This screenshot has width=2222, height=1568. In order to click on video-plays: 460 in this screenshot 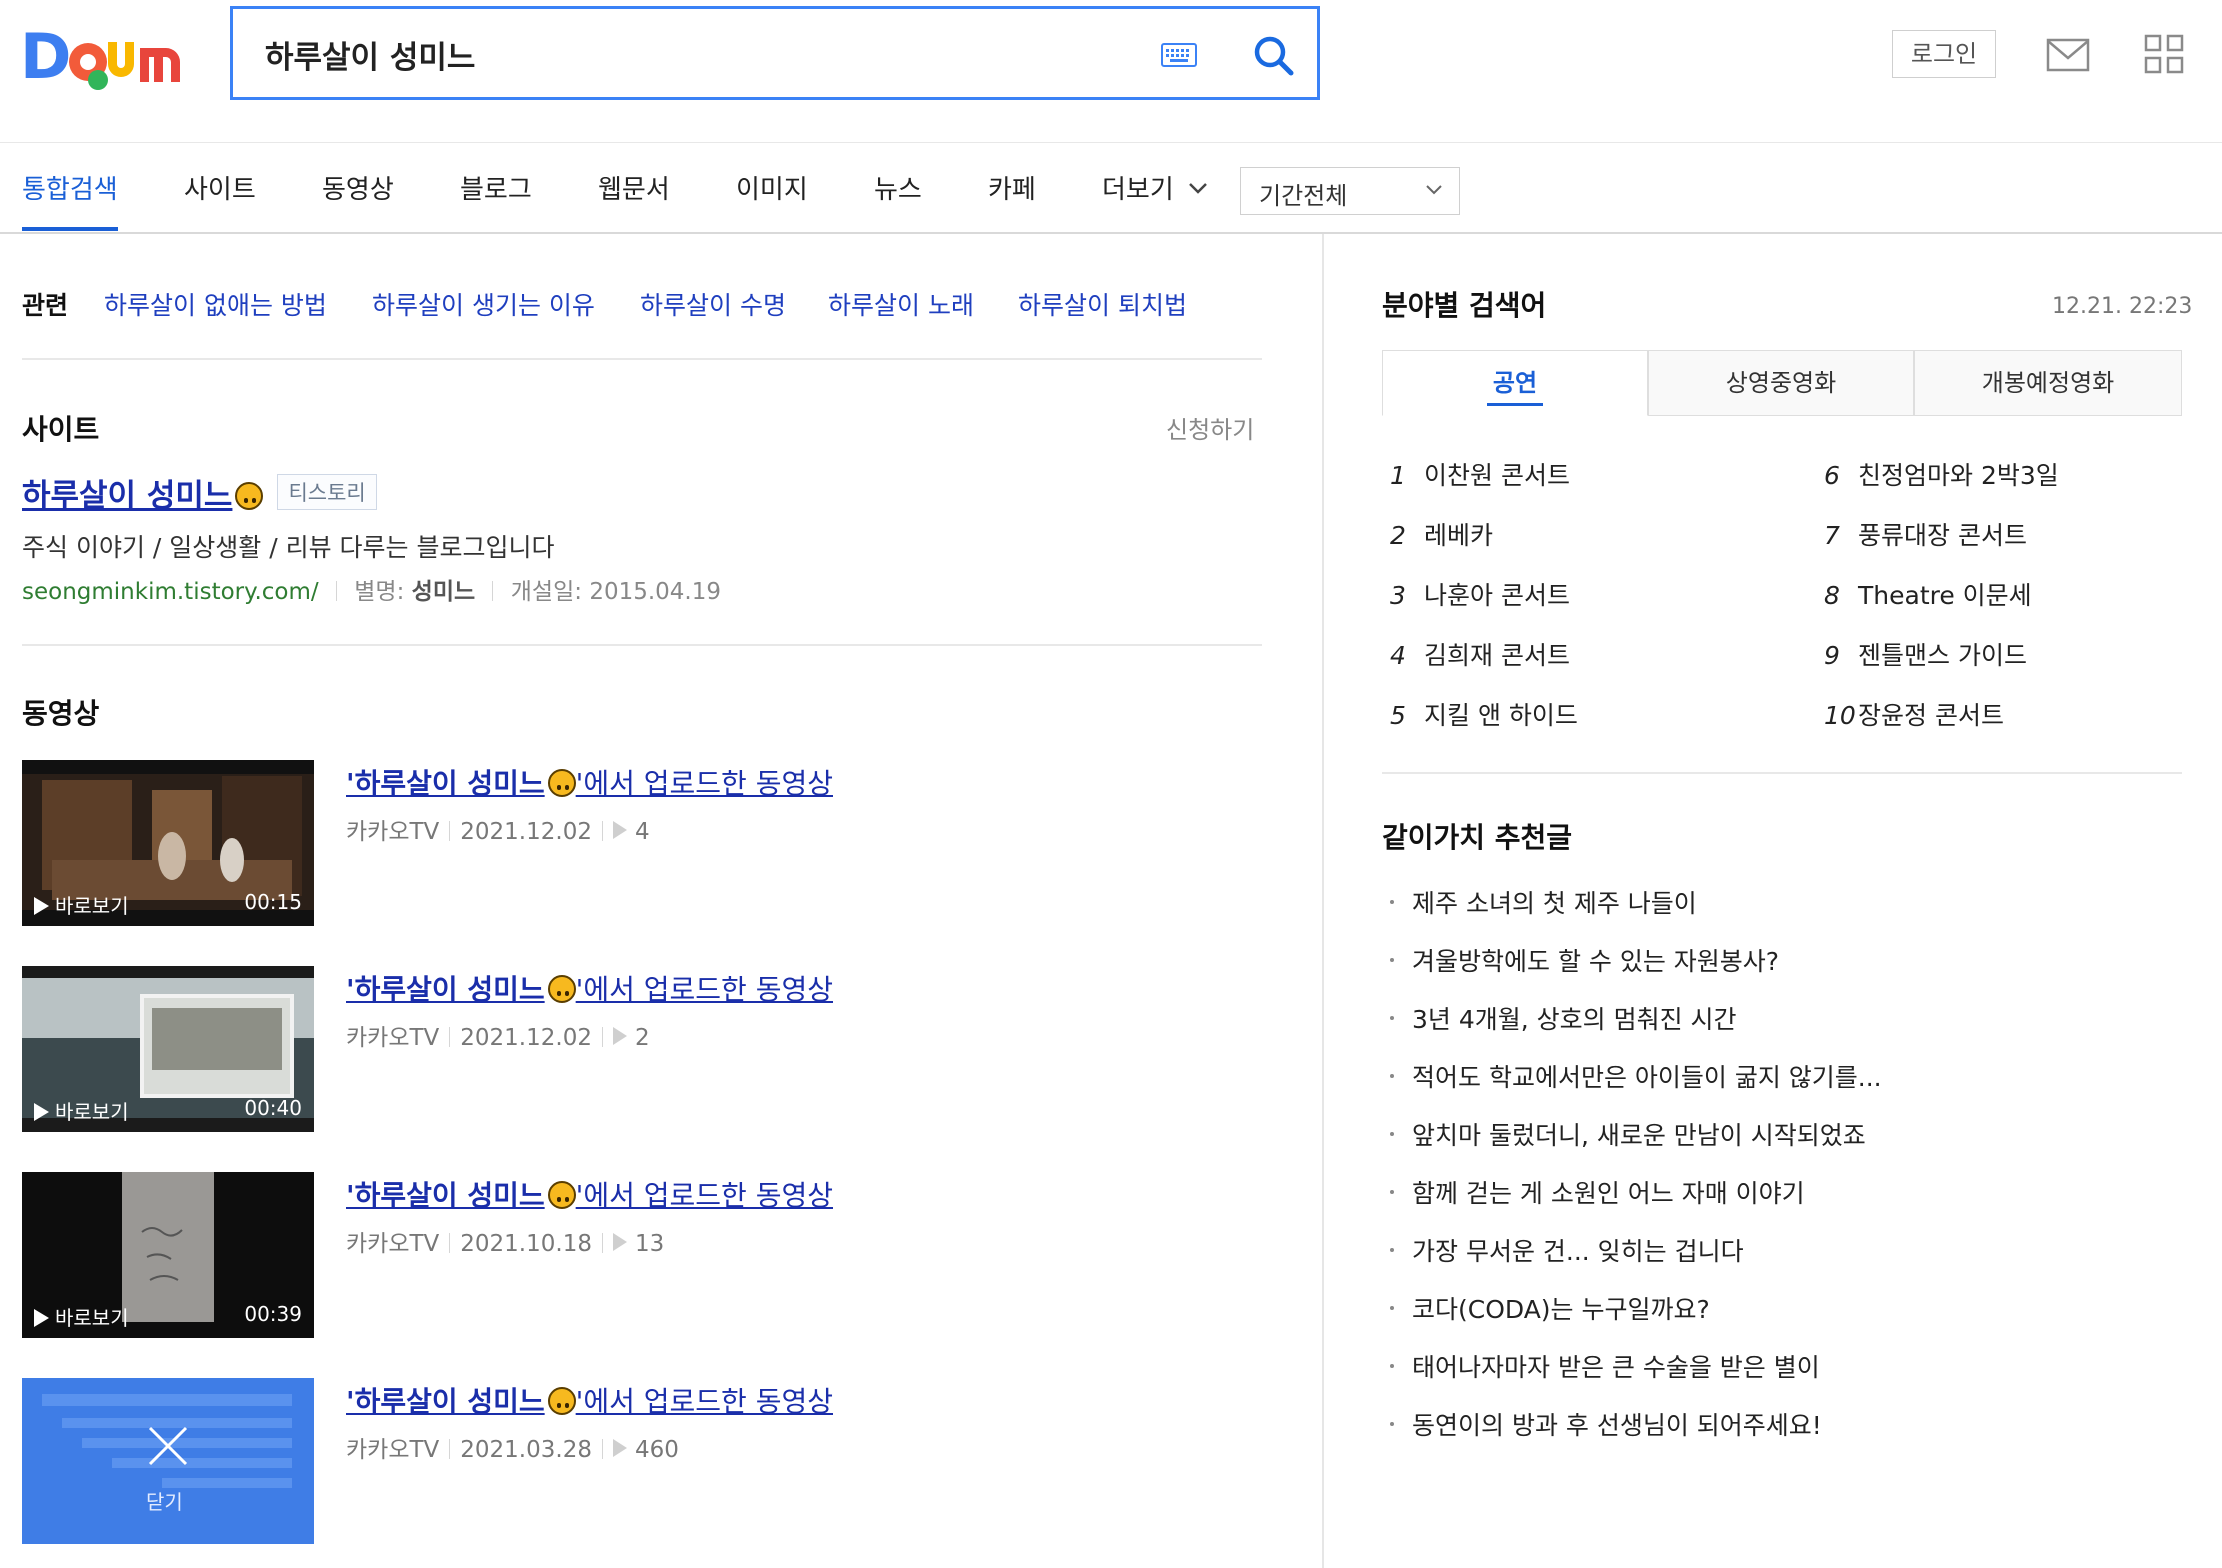, I will do `click(656, 1450)`.